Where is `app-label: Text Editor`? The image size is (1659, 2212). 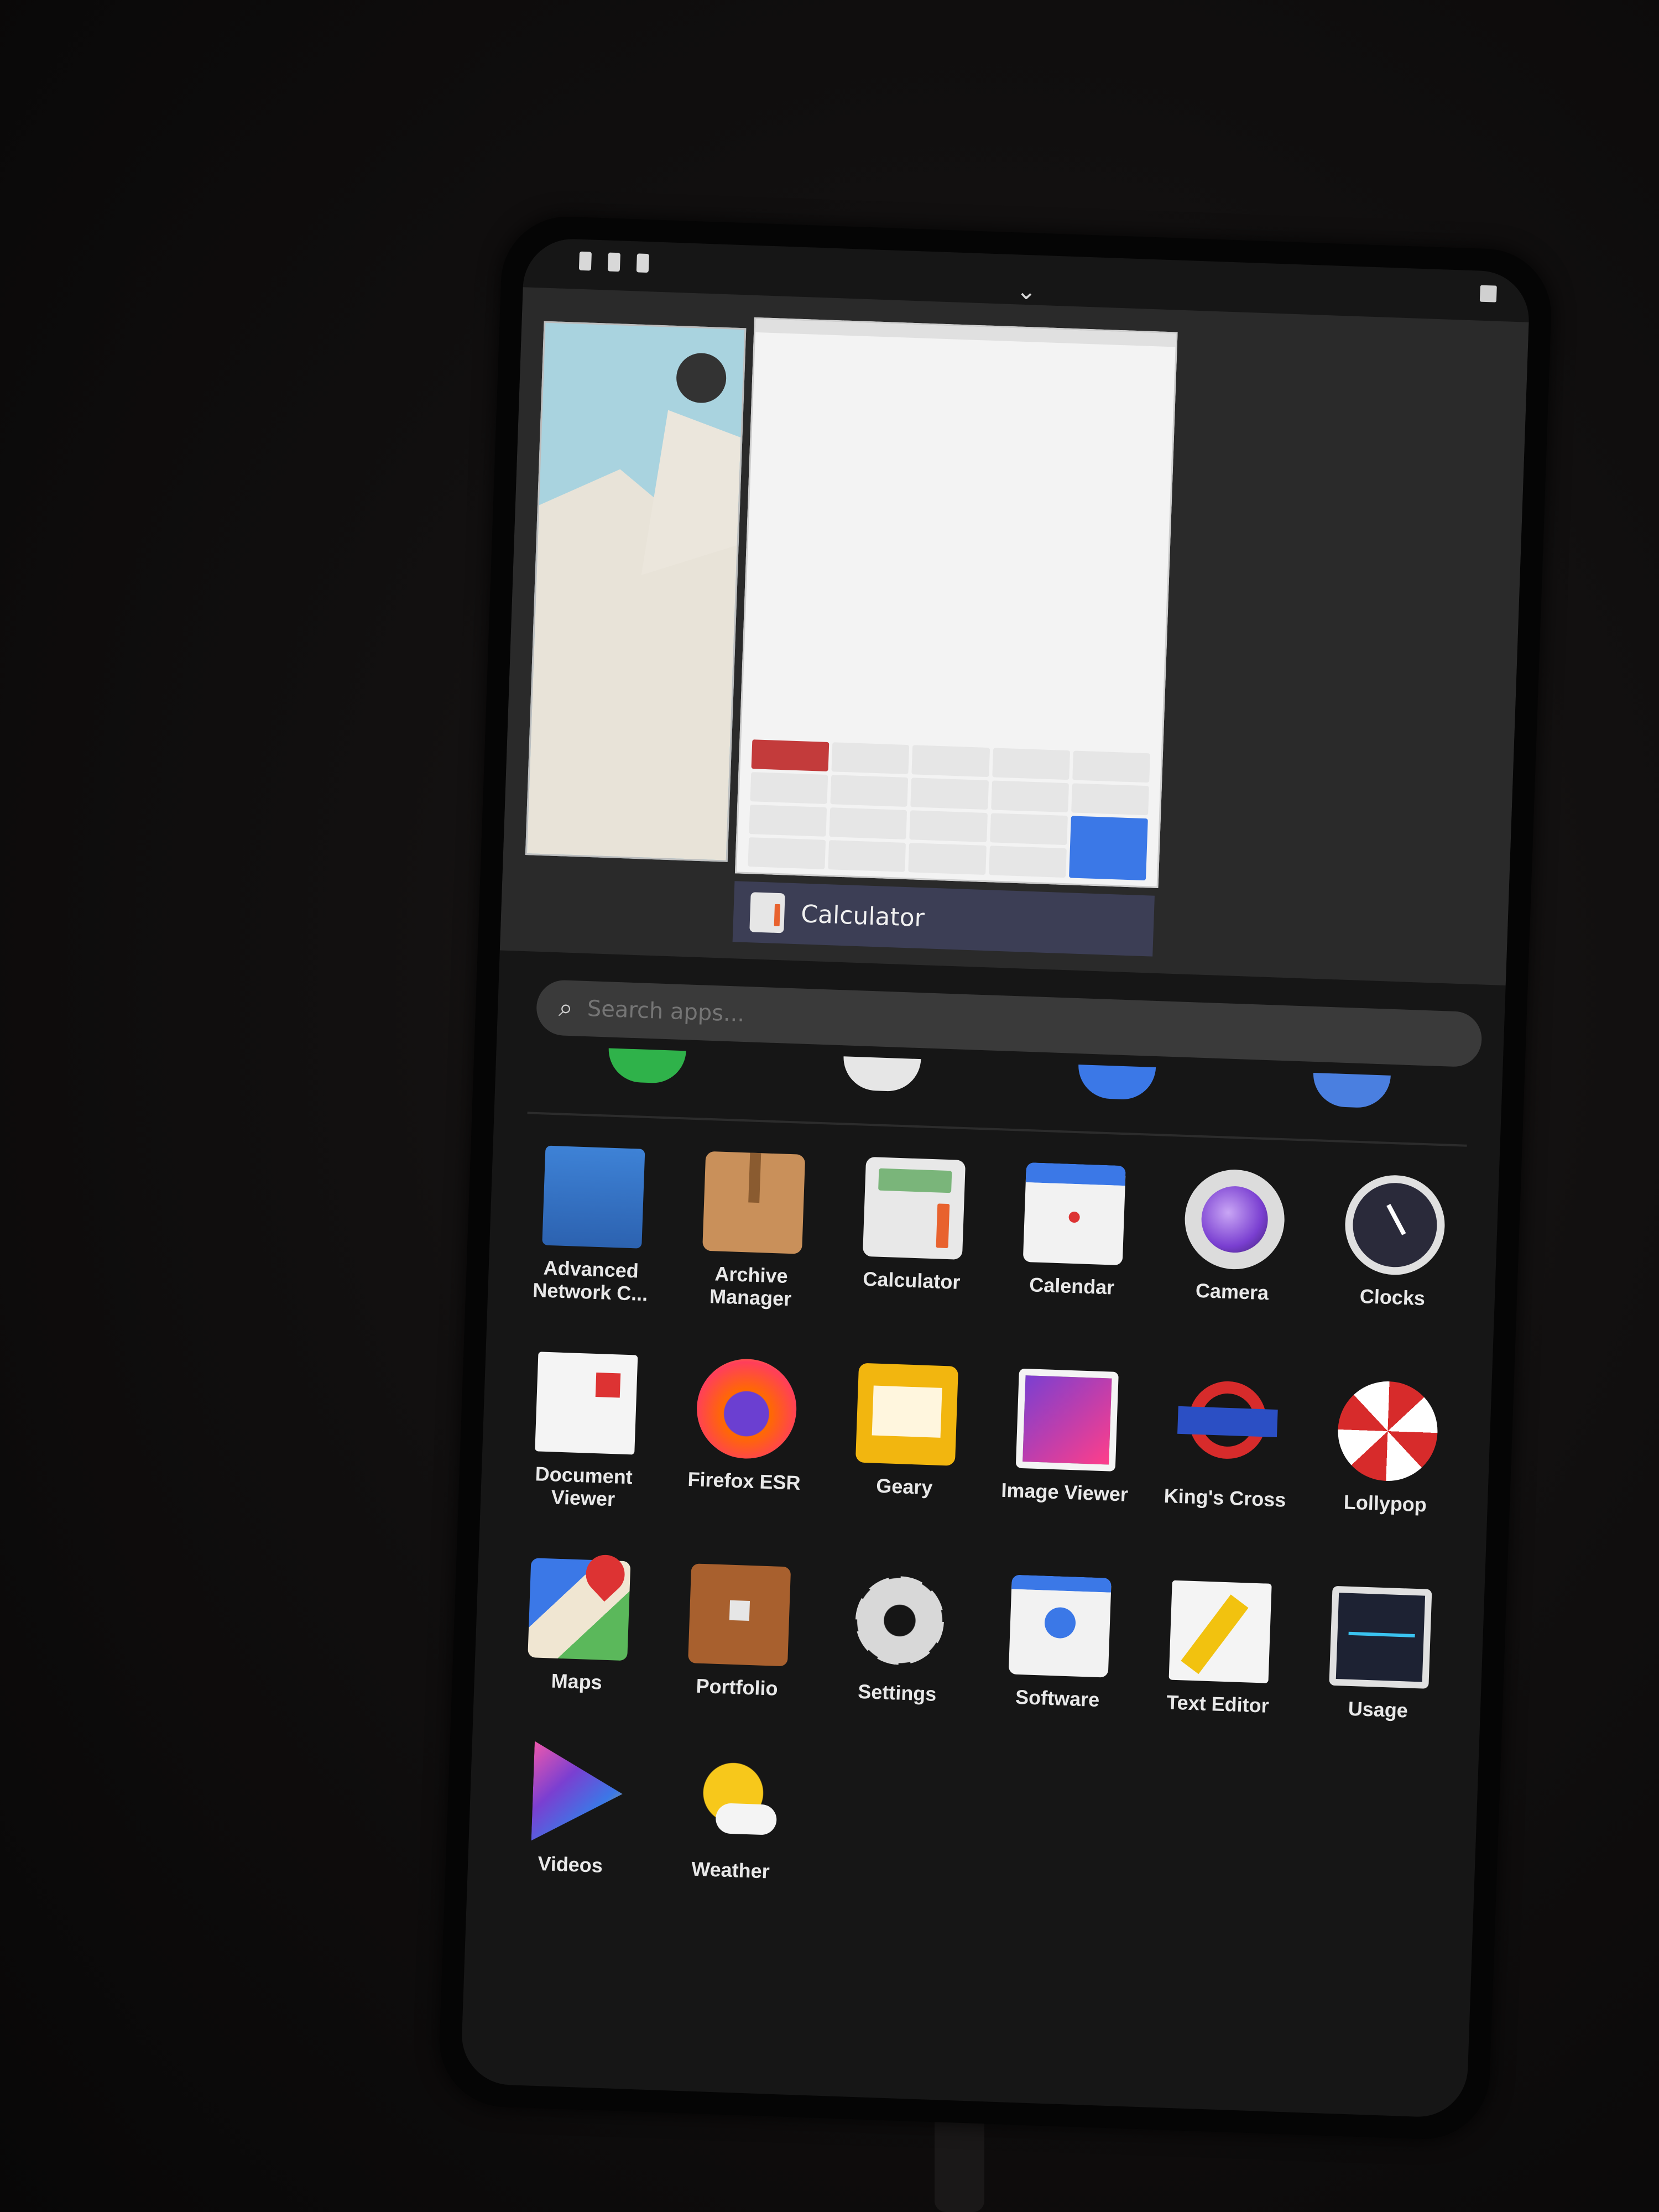 app-label: Text Editor is located at coordinates (1218, 1704).